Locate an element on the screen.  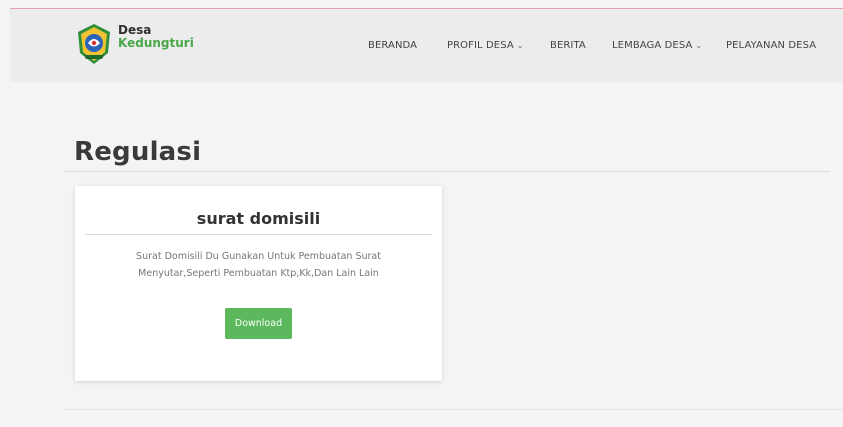
nav-item-label: BERITA is located at coordinates (568, 45).